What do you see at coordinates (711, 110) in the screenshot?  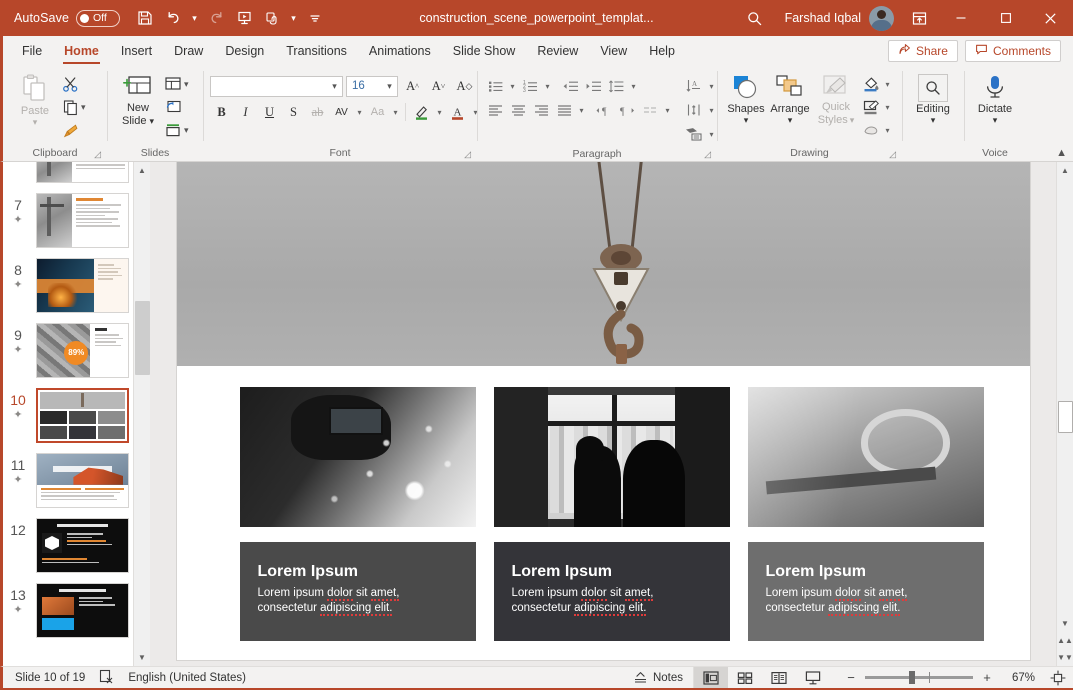 I see `align-text-dropdown-icon: ▾` at bounding box center [711, 110].